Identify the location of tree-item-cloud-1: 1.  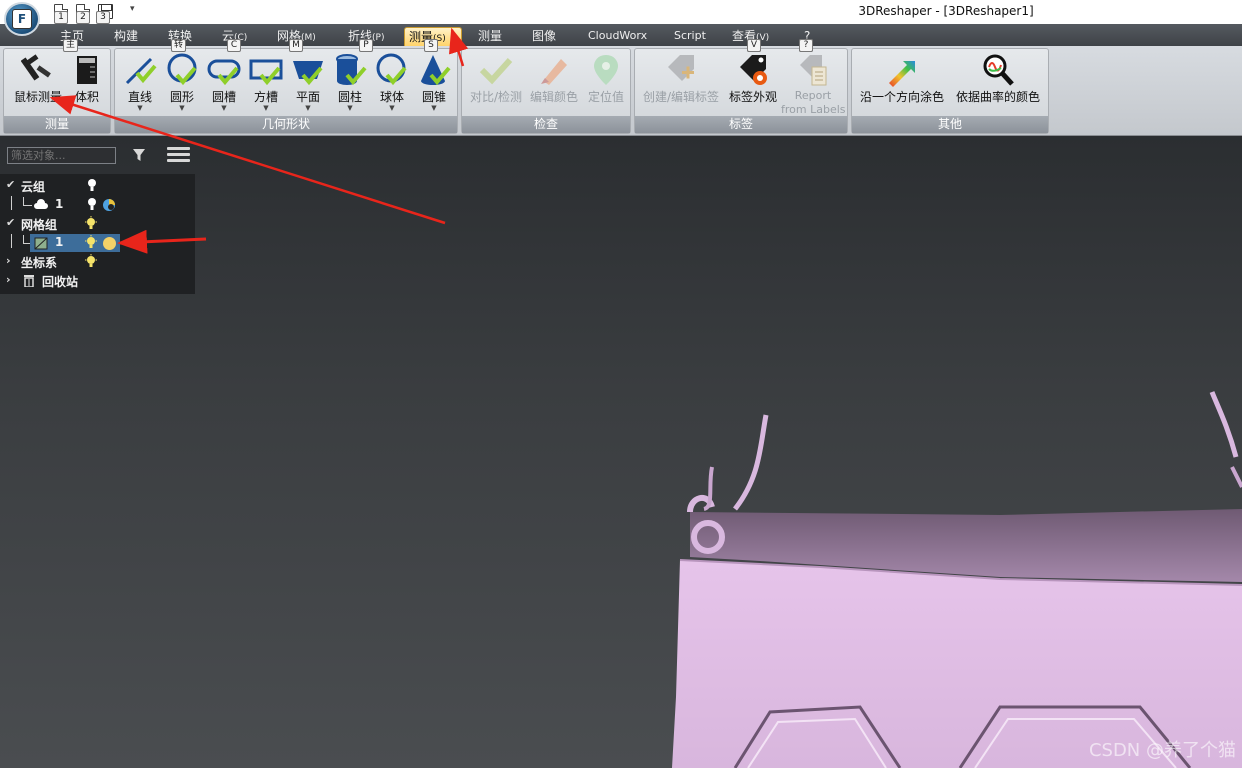
(97, 205).